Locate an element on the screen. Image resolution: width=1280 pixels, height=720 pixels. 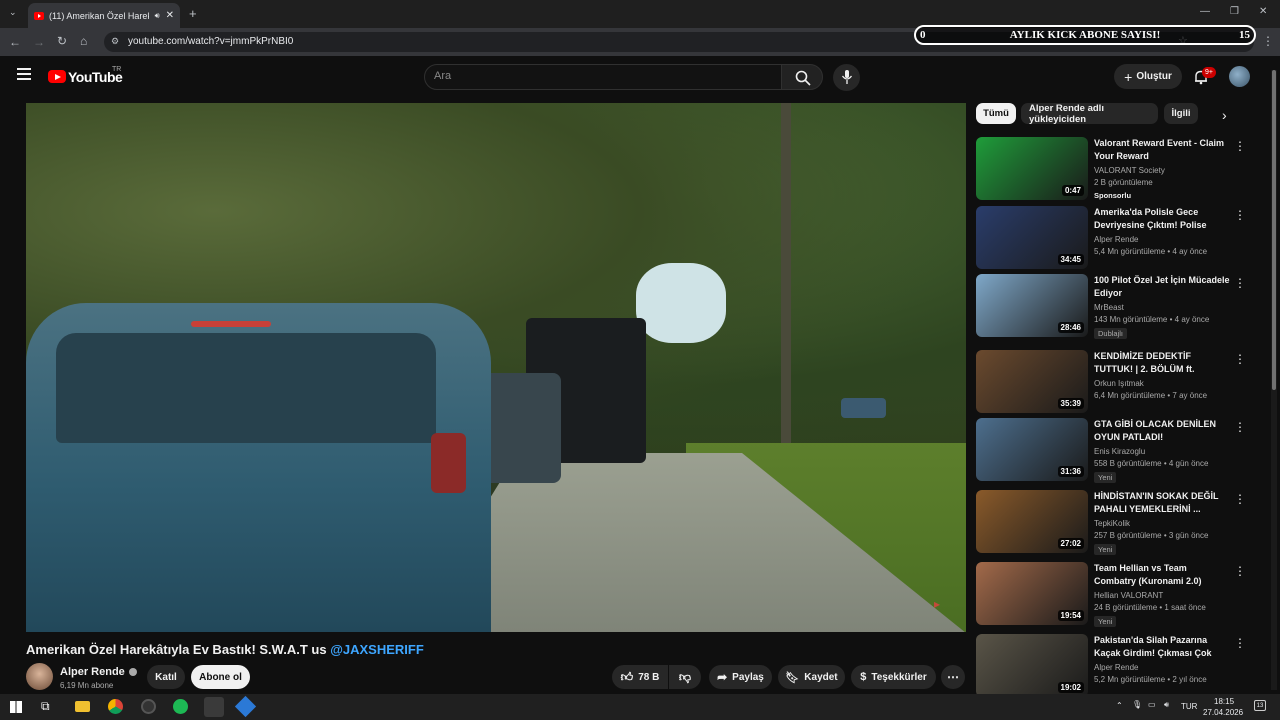
dislike-button: 👎︎ is located at coordinates (685, 677).